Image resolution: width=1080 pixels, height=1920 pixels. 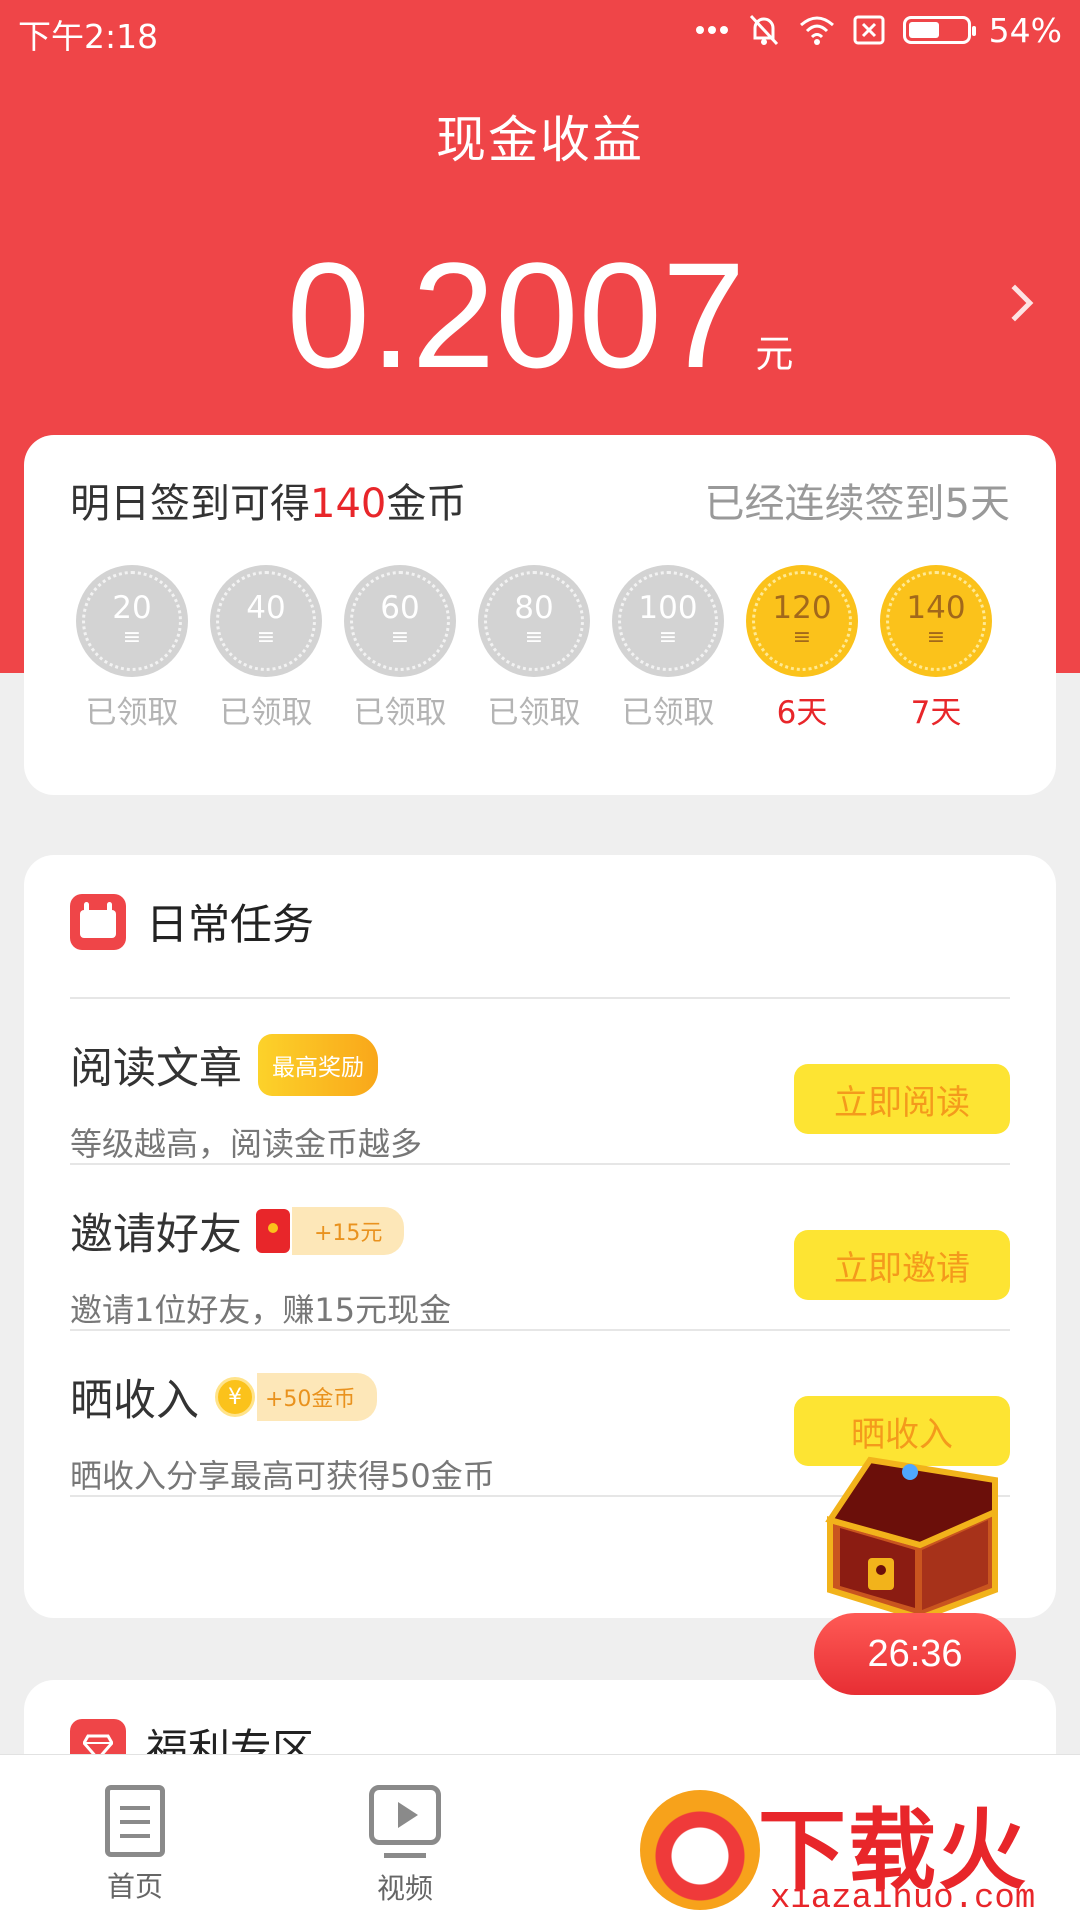 I want to click on signin-reward-text: 明日签到可得140金币, so click(x=268, y=500).